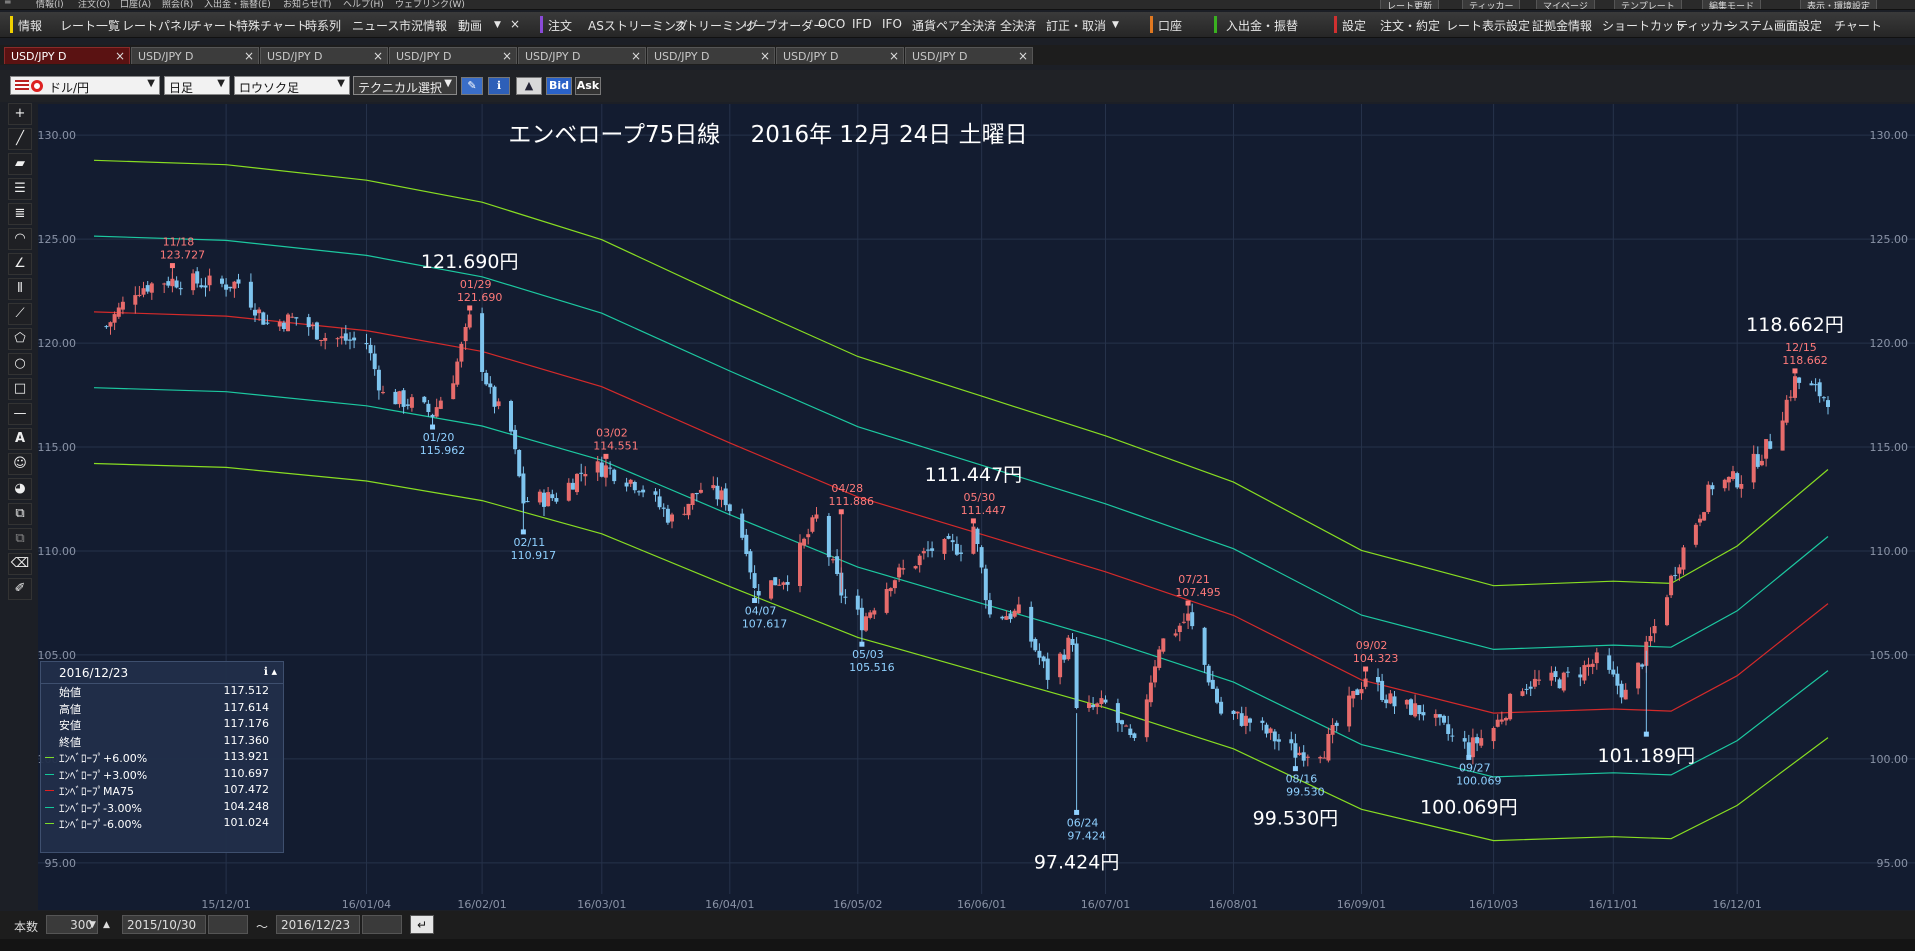 The image size is (1915, 951). I want to click on toolbar-settings: 設定, so click(1354, 25).